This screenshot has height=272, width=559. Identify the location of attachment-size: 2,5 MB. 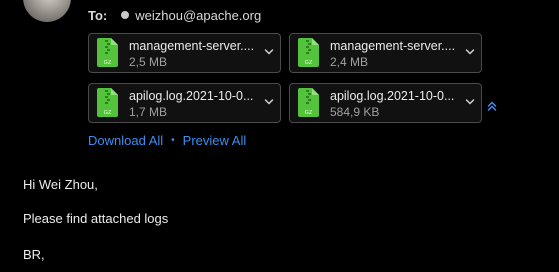
(148, 62).